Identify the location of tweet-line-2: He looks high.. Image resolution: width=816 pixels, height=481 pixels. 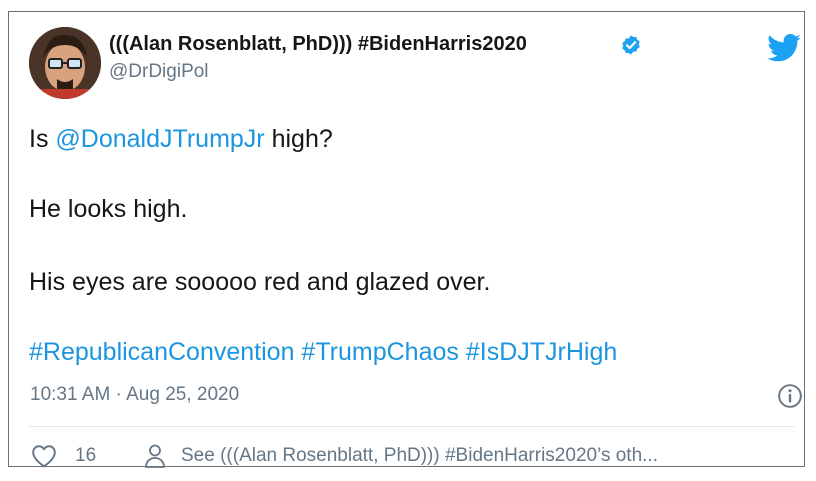
(108, 209).